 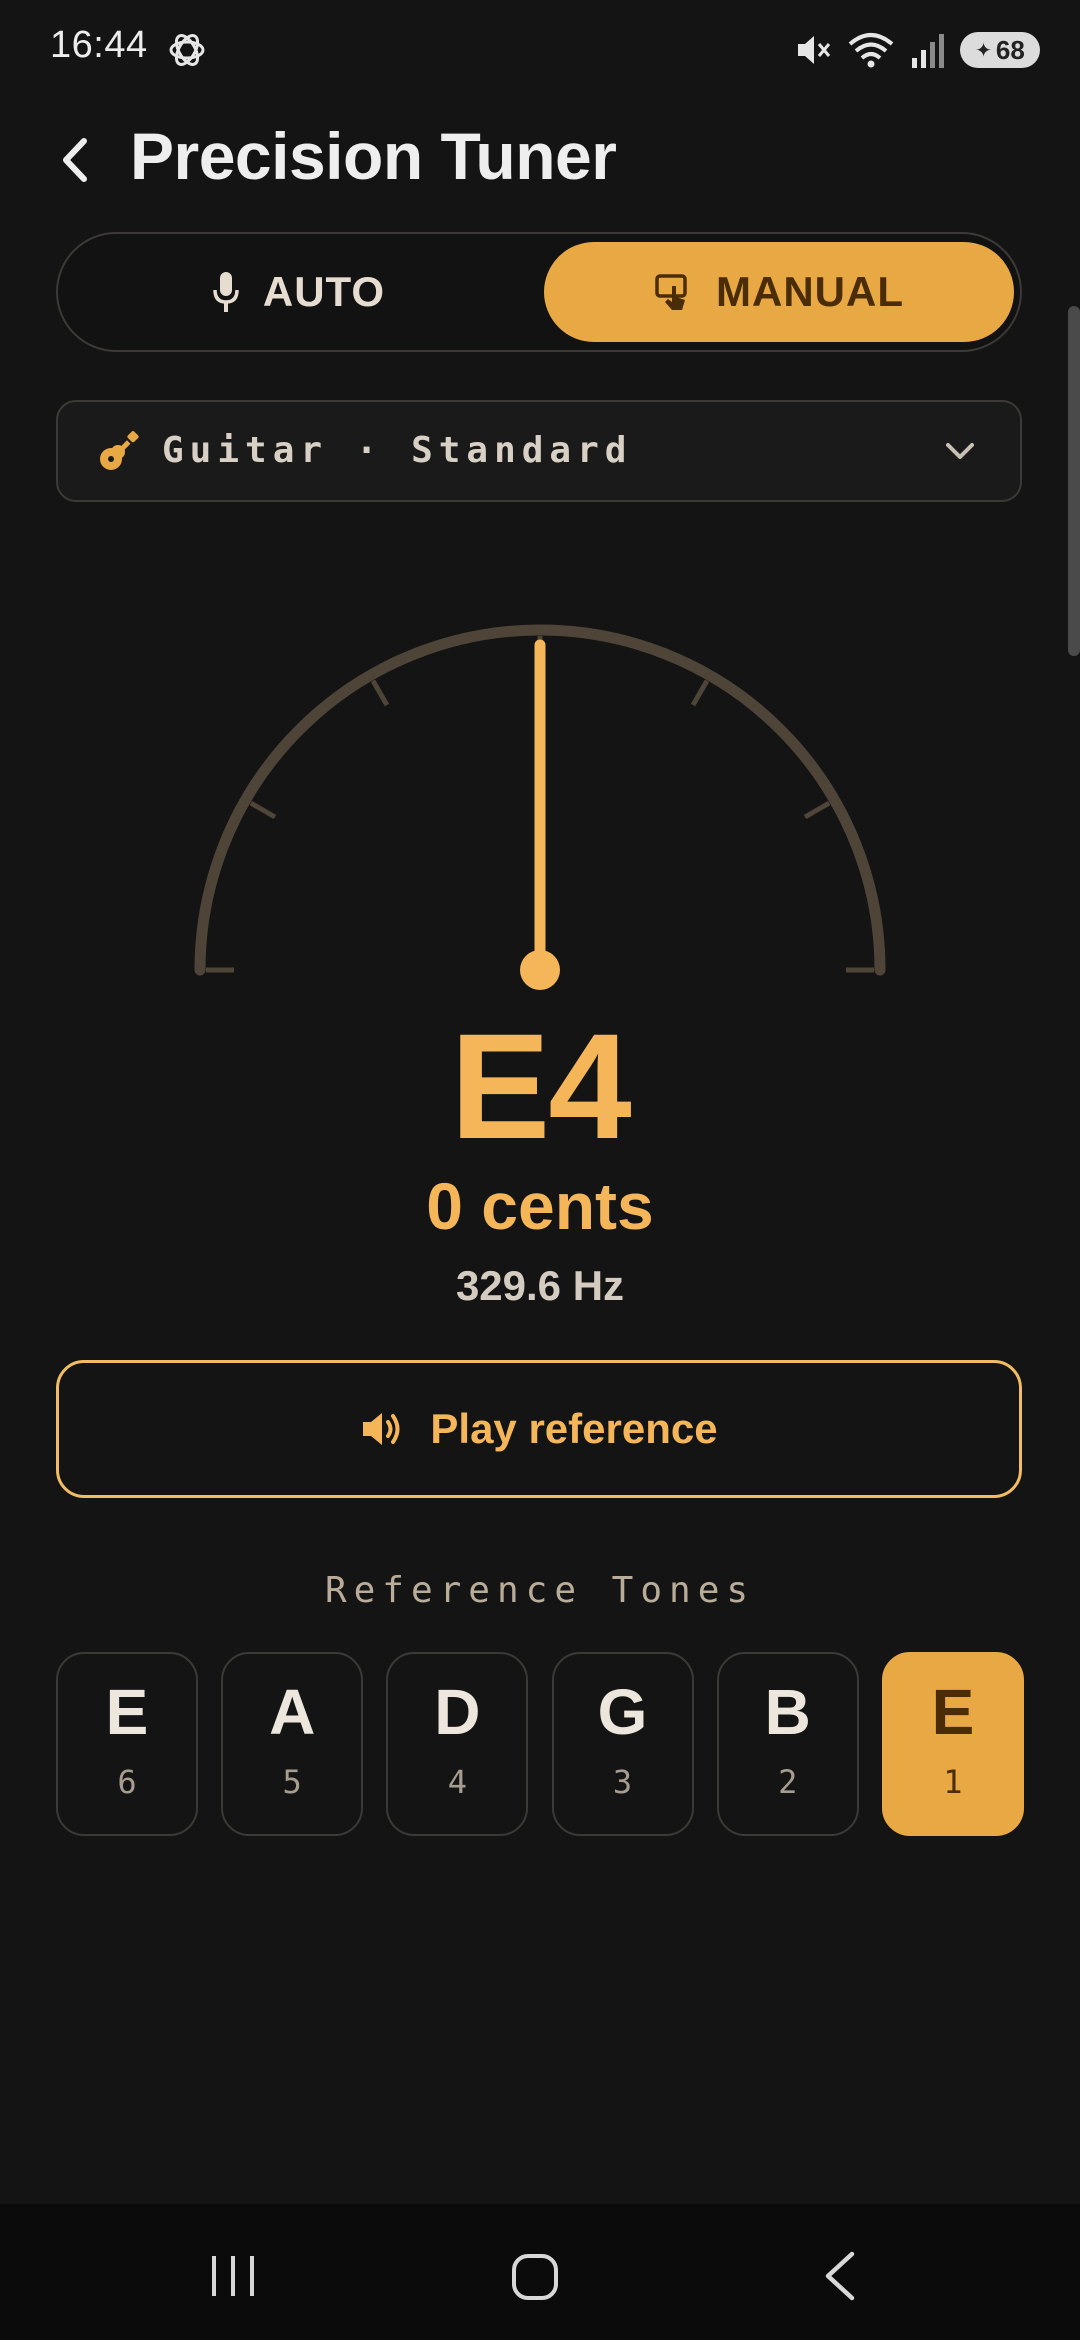 What do you see at coordinates (1010, 49) in the screenshot?
I see `battery-level: 68` at bounding box center [1010, 49].